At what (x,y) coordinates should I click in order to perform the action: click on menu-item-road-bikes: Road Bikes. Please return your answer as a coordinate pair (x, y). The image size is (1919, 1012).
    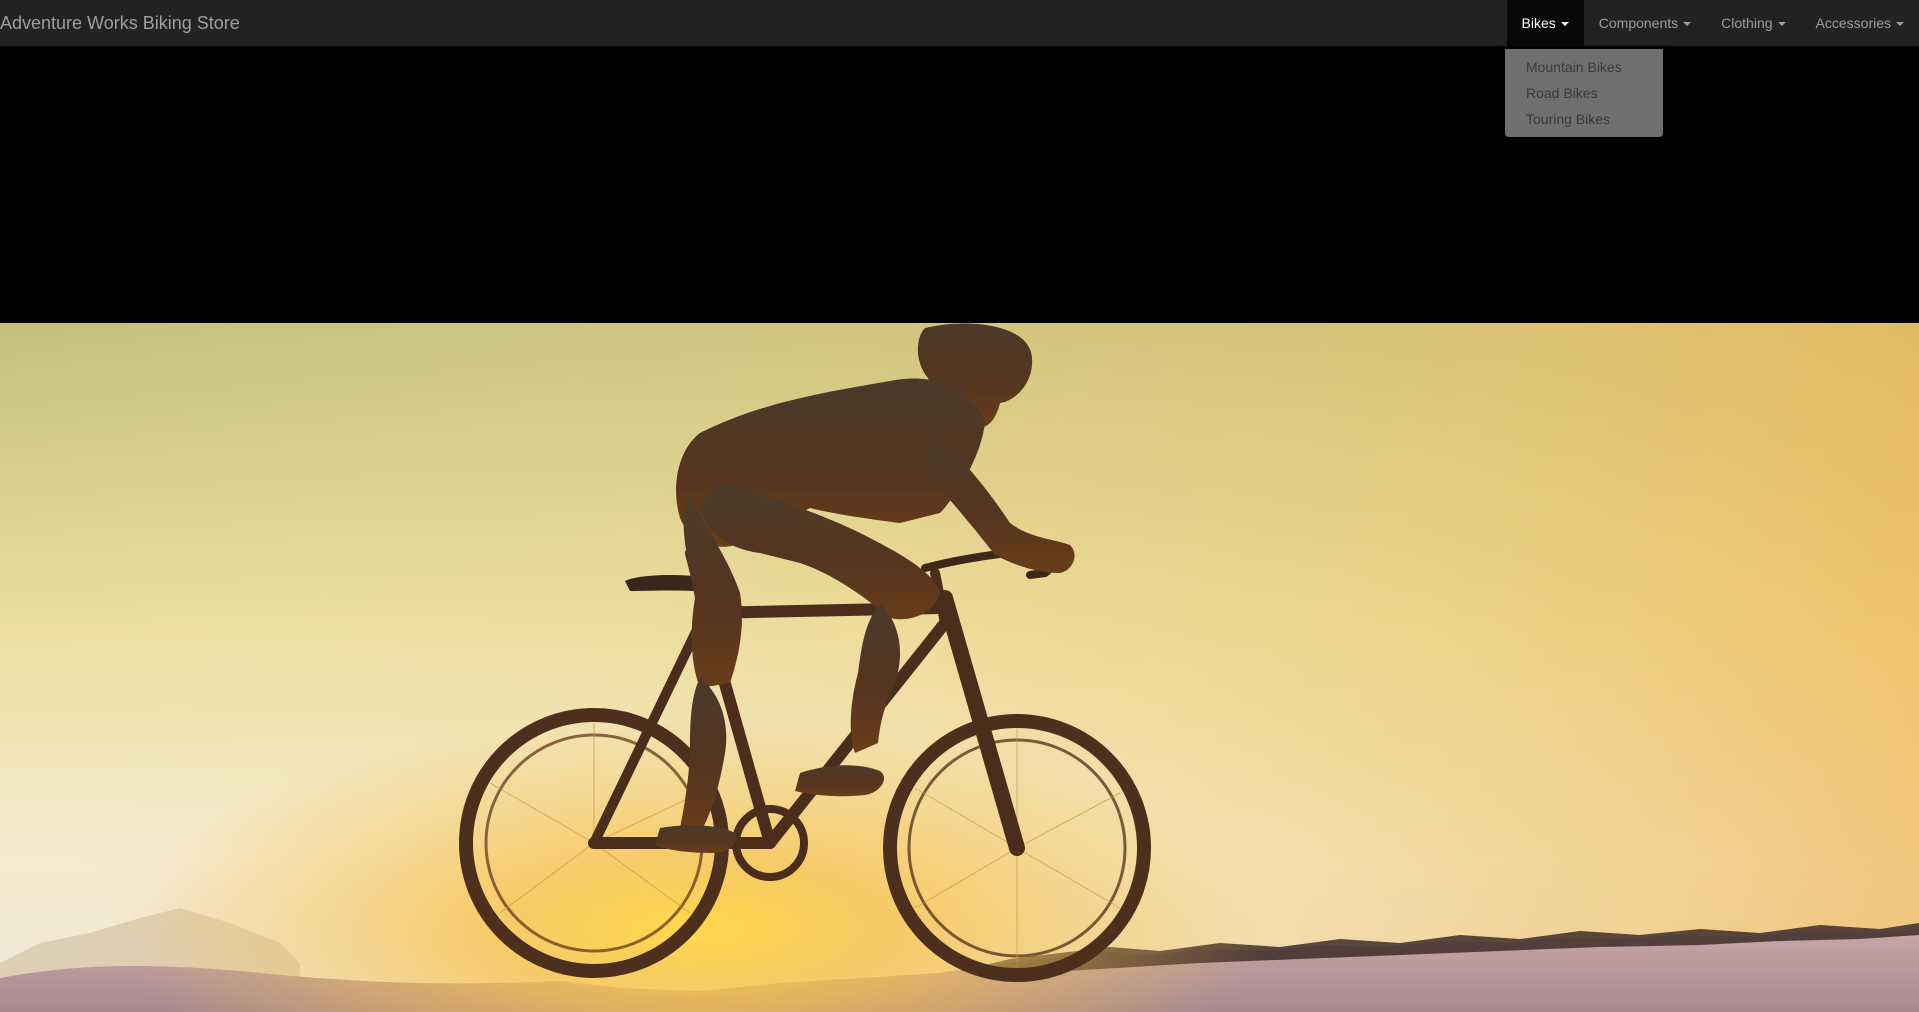
    Looking at the image, I should click on (1584, 93).